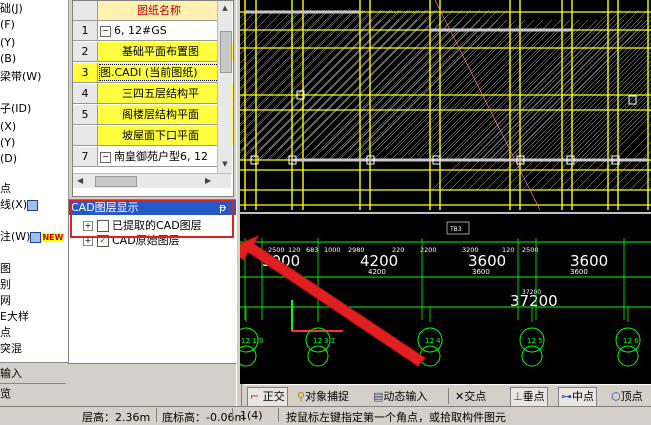  Describe the element at coordinates (460, 396) in the screenshot. I see `intersect-icon: ✕` at that location.